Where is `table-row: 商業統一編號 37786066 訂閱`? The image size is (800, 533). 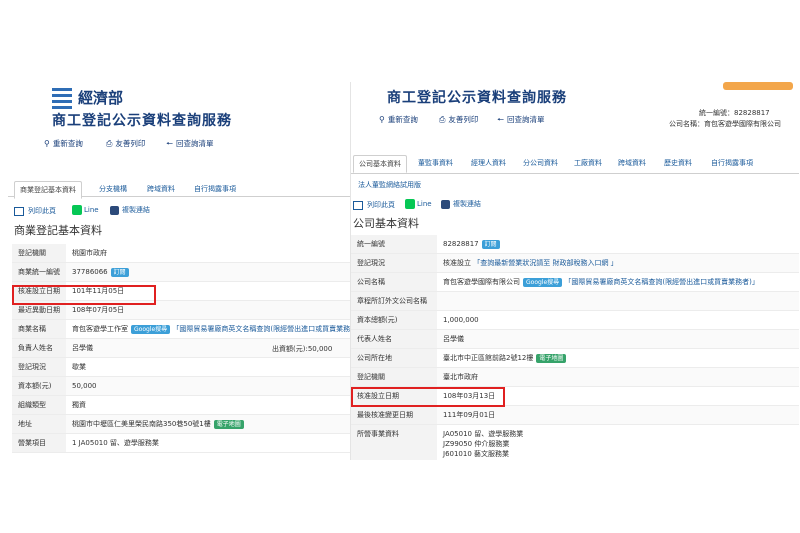
table-row: 商業統一編號 37786066 訂閱 is located at coordinates (181, 272).